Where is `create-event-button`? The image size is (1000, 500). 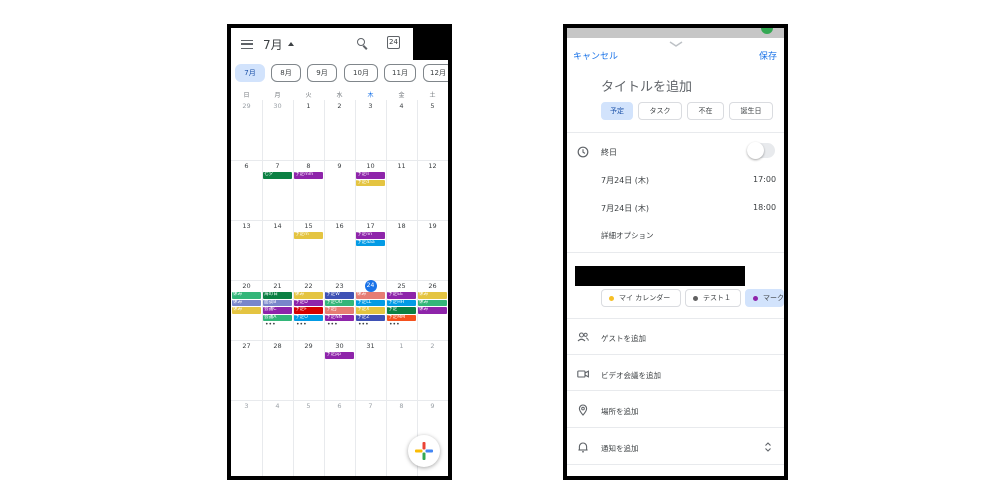 create-event-button is located at coordinates (424, 451).